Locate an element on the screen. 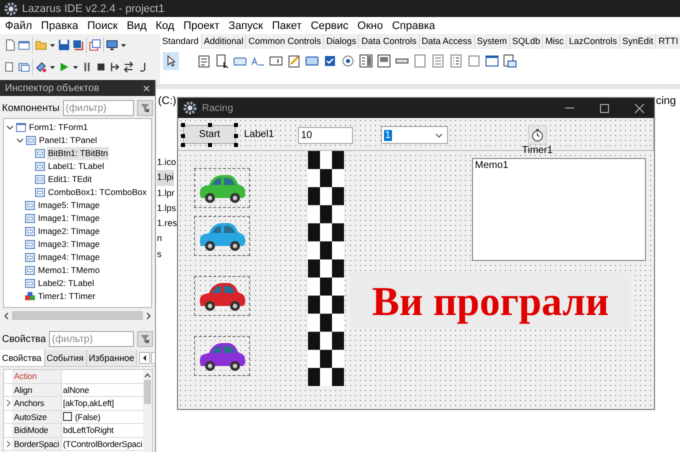 The width and height of the screenshot is (680, 452). monitor-icon is located at coordinates (112, 45).